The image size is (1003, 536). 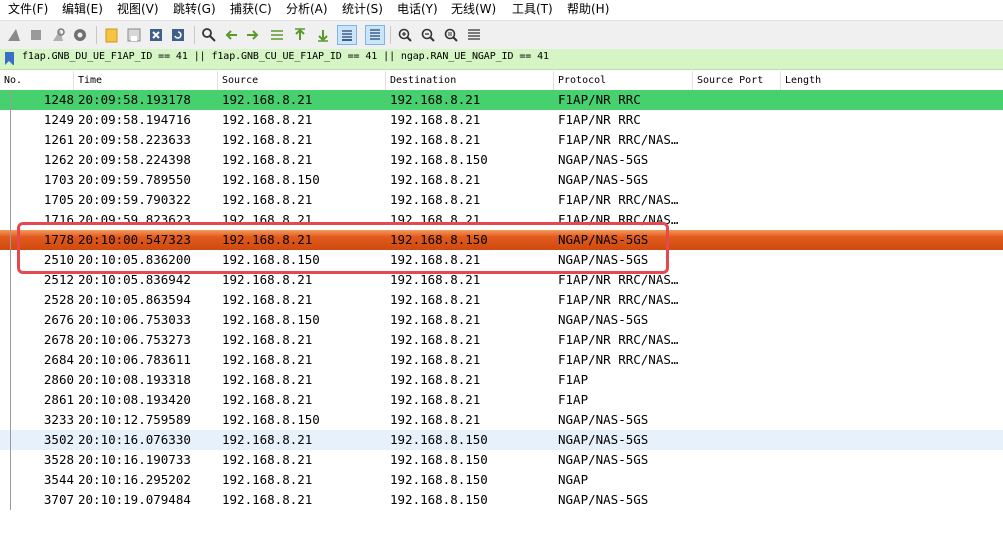 I want to click on shark-fin-start-icon, so click(x=14, y=35).